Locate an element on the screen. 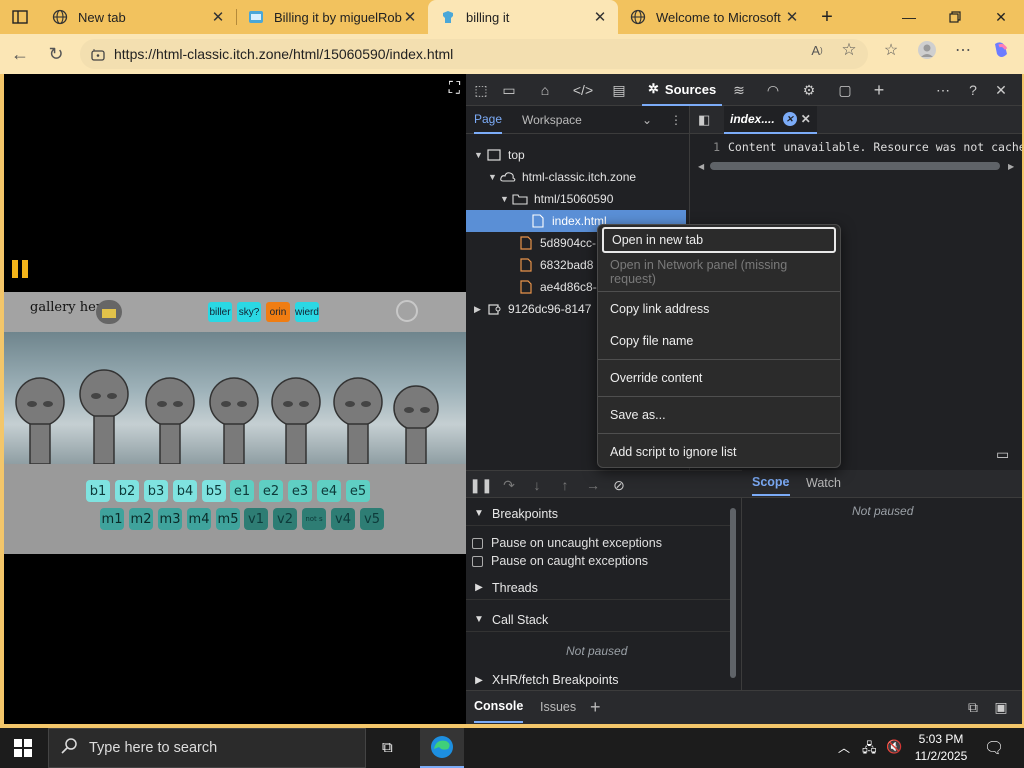  resume-pause-icon: ❚❚ is located at coordinates (480, 485).